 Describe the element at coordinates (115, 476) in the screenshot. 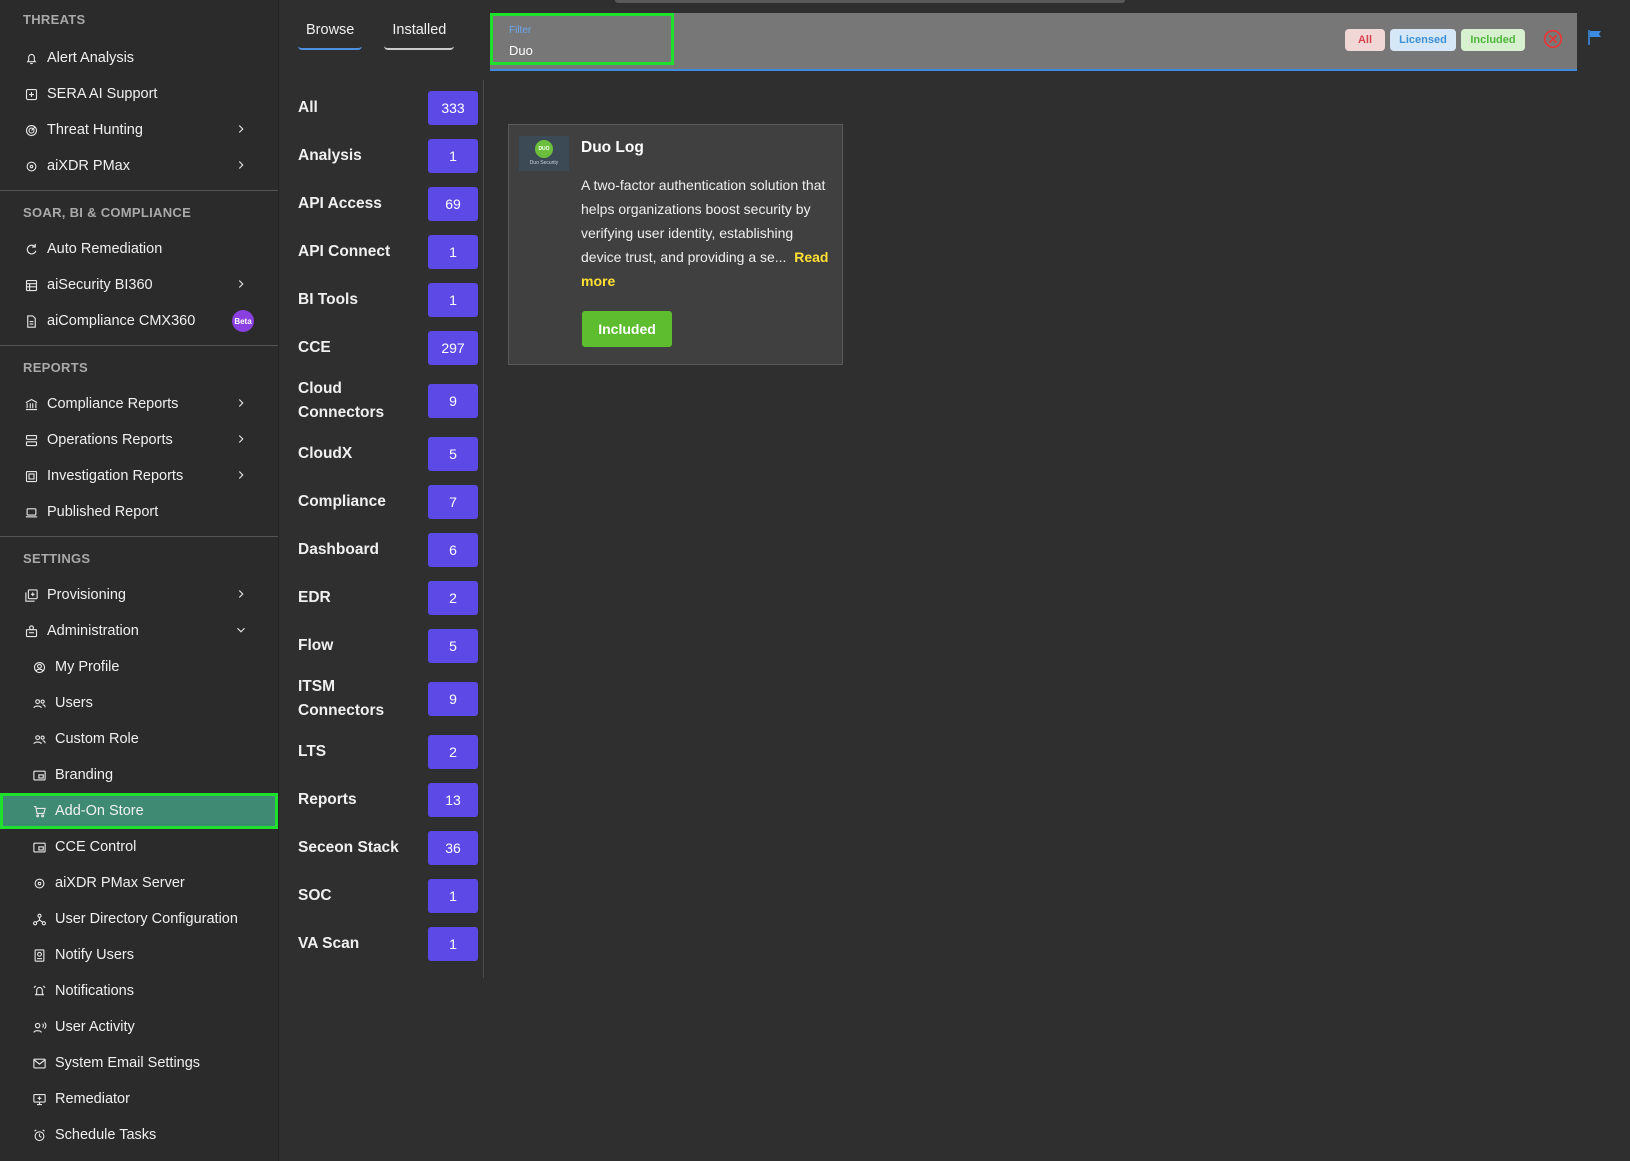

I see `sidebar-item-label: Investigation Reports` at that location.